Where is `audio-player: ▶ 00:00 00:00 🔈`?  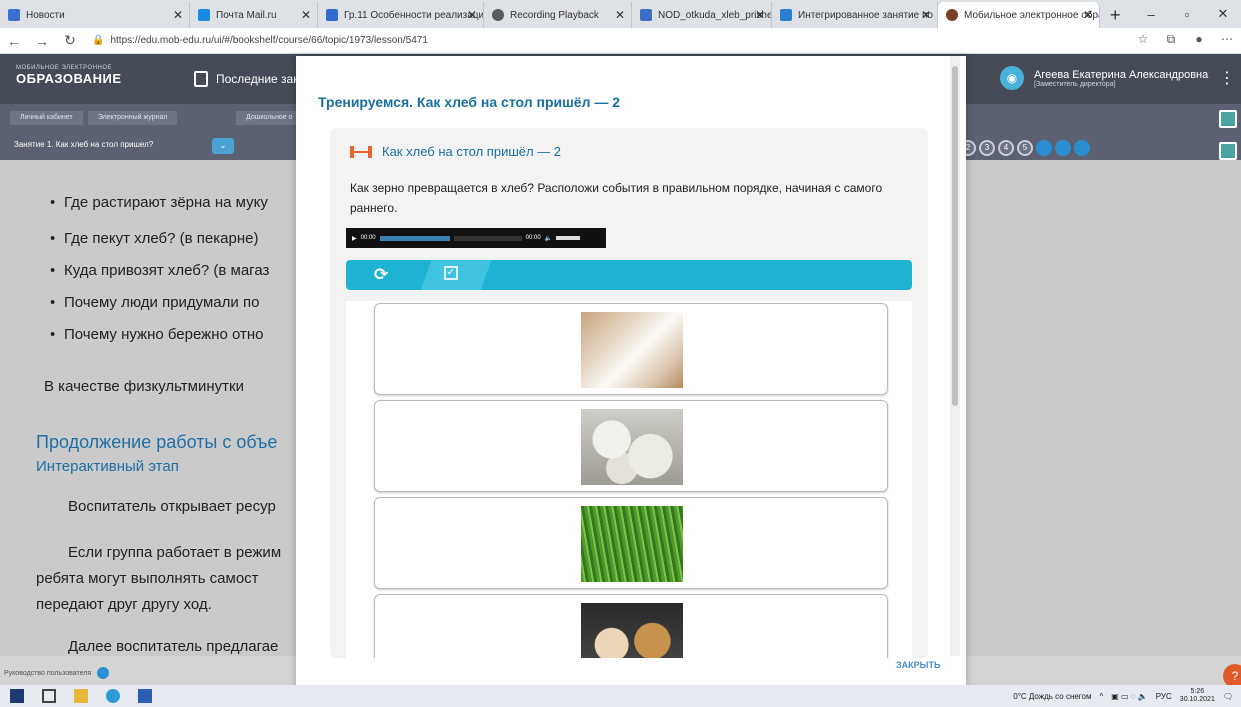 audio-player: ▶ 00:00 00:00 🔈 is located at coordinates (476, 238).